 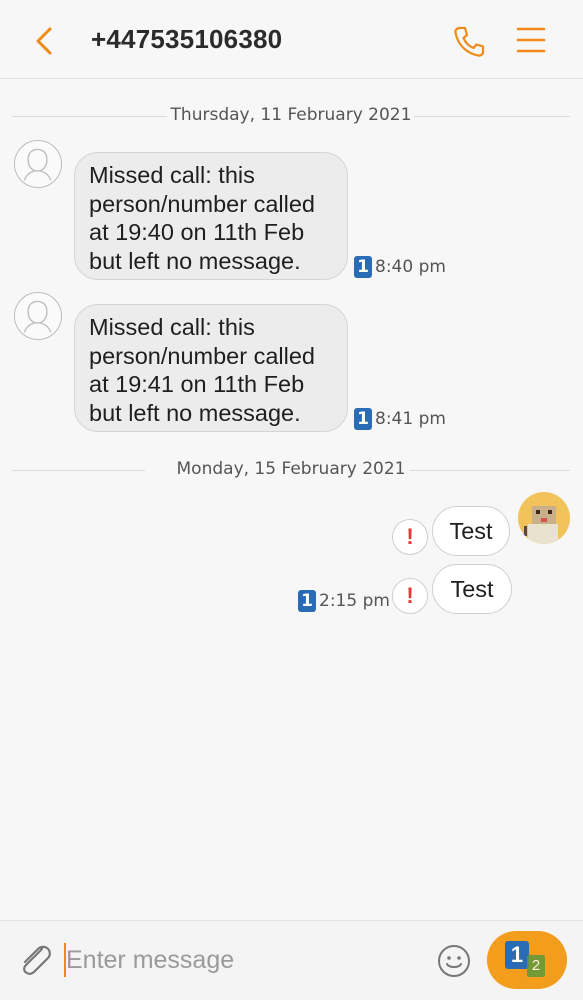 I want to click on message-time: 8:41 pm, so click(x=410, y=419).